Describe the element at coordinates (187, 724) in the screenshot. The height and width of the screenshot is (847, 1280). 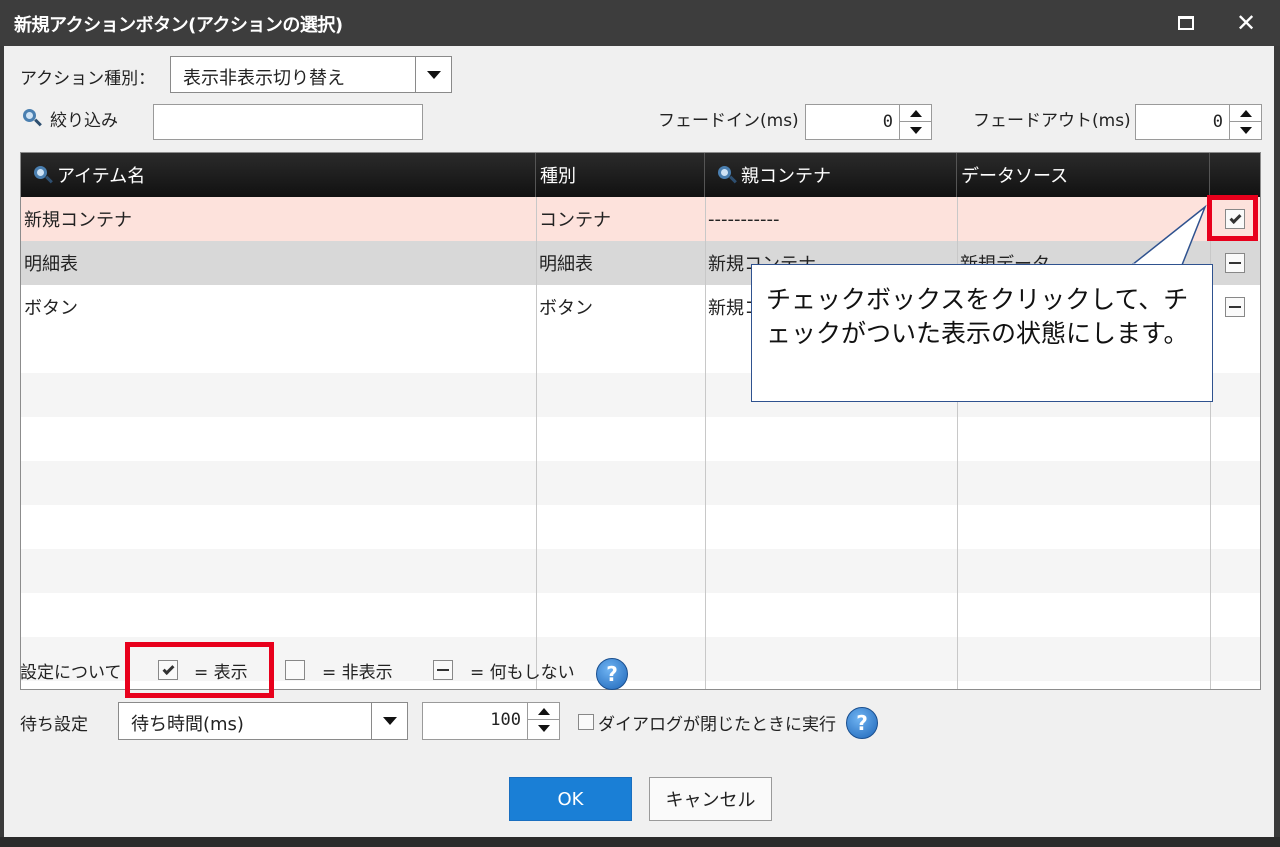
I see `wait-type-value: 待ち時間(ms)` at that location.